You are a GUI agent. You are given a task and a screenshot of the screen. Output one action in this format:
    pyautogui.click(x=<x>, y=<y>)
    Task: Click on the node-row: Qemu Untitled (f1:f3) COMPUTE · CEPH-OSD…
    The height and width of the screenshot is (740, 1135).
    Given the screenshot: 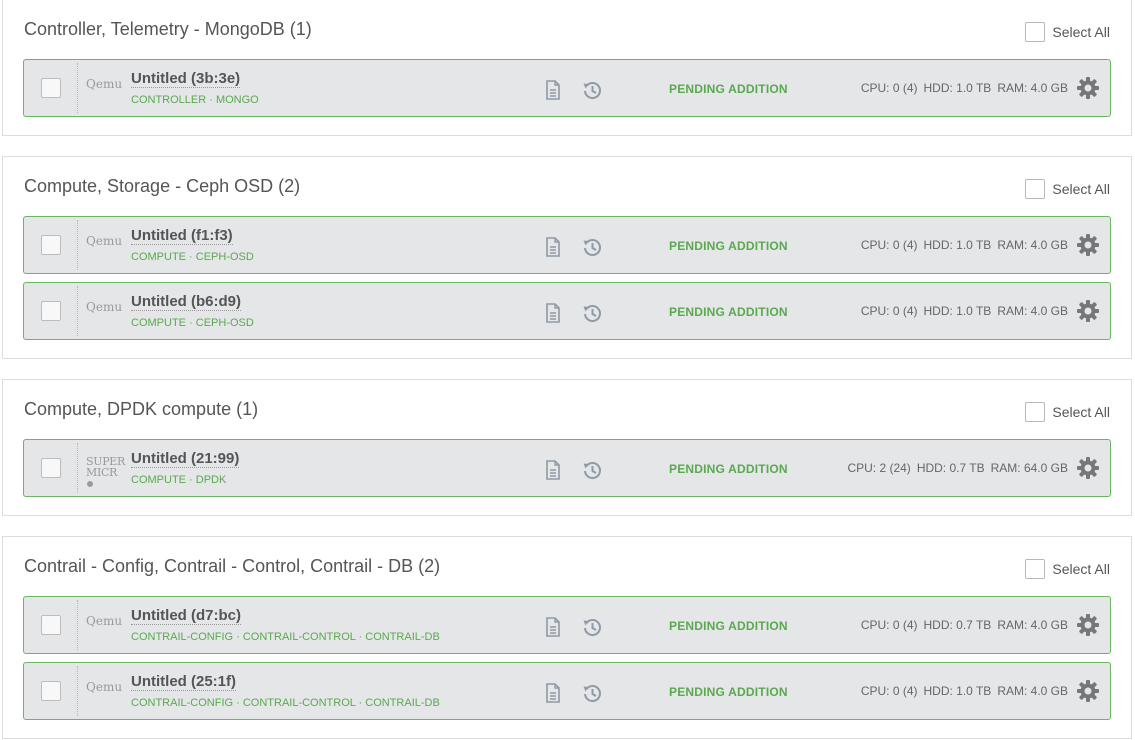 What is the action you would take?
    pyautogui.click(x=567, y=245)
    